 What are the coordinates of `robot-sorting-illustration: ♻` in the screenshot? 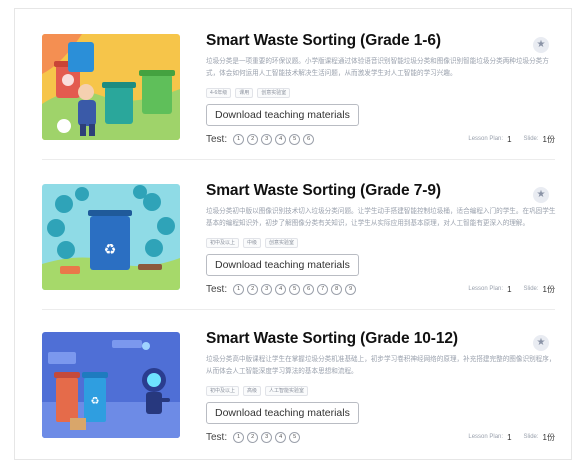 It's located at (111, 385).